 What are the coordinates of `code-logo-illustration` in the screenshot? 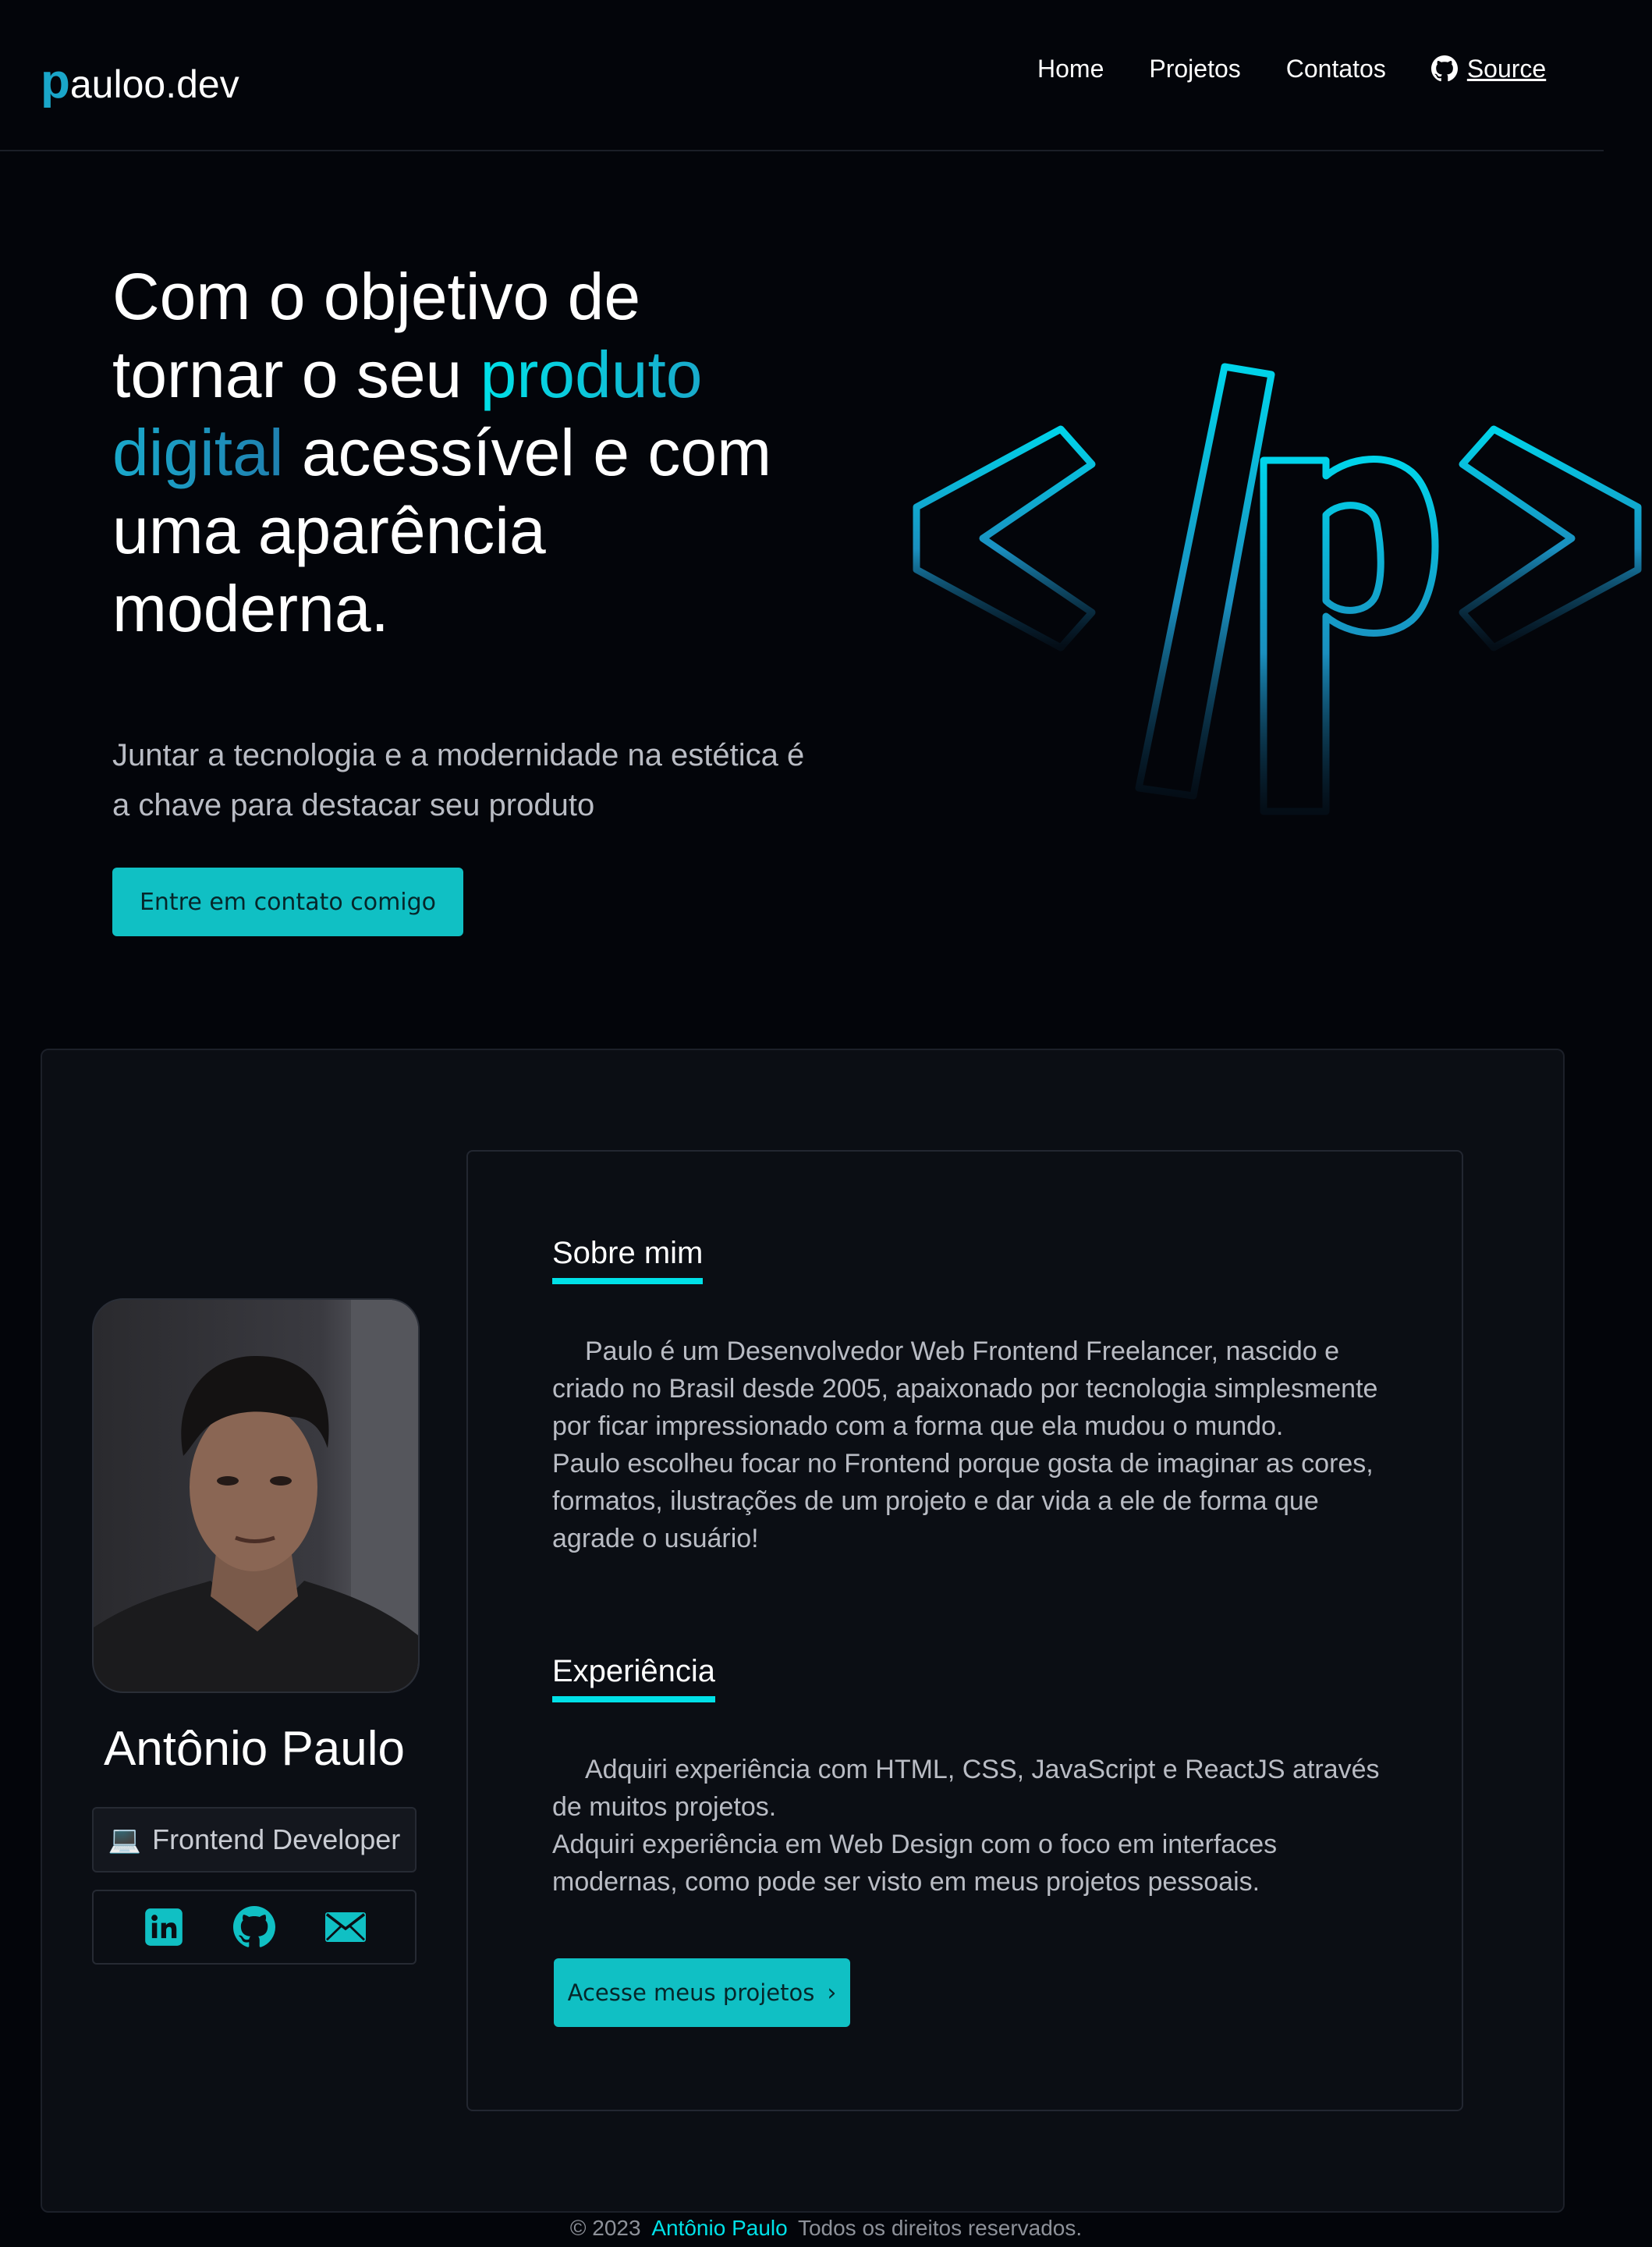 It's located at (1277, 589).